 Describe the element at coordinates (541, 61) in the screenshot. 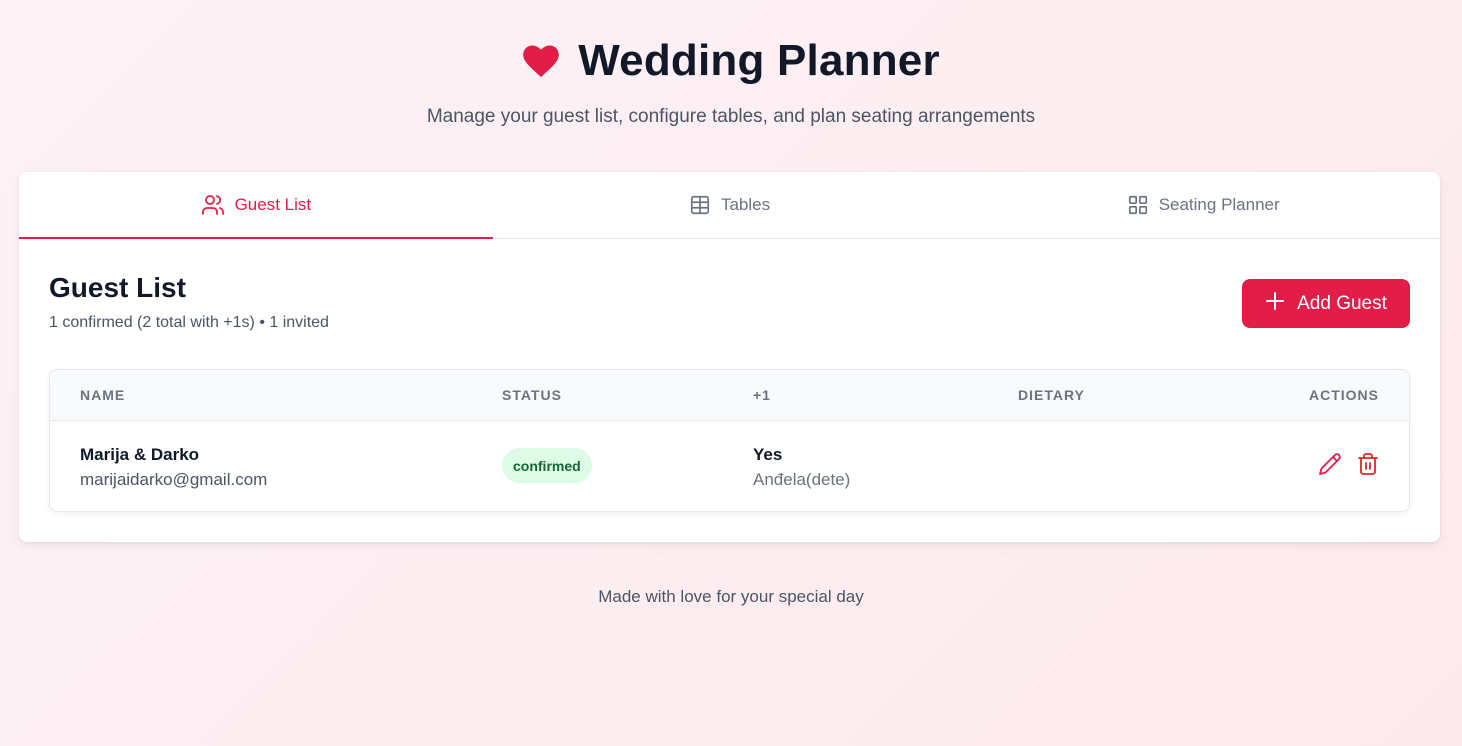

I see `heart-icon` at that location.